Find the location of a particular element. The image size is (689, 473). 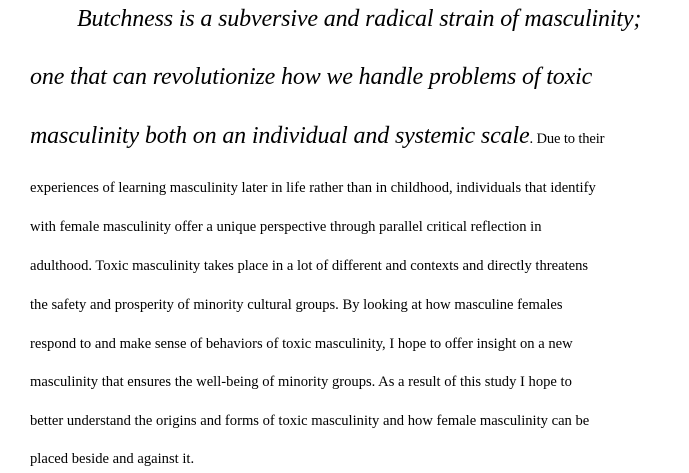

body-line-8: placed beside and against it. is located at coordinates (112, 459).